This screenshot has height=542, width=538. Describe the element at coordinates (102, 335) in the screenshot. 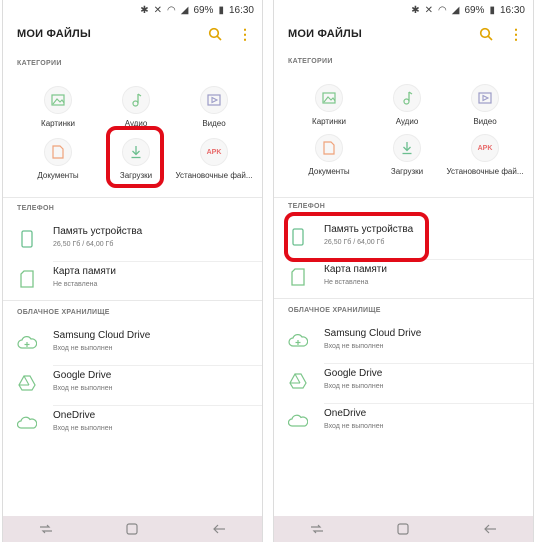

I see `list-item-title: Samsung Cloud Drive` at that location.